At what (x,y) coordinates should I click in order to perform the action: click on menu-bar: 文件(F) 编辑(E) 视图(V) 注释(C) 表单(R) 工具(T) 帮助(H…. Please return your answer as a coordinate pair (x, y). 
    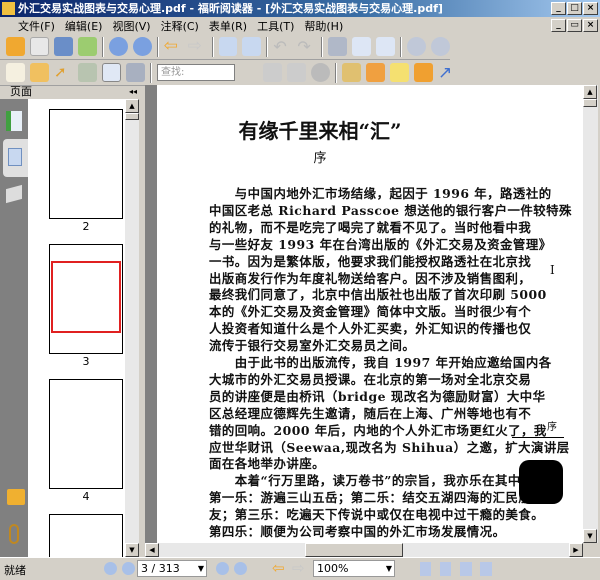
    Looking at the image, I should click on (300, 25).